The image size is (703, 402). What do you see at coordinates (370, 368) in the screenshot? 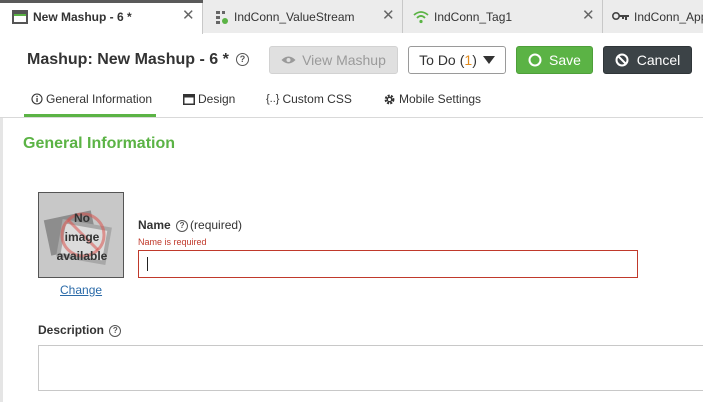
I see `description-textarea` at bounding box center [370, 368].